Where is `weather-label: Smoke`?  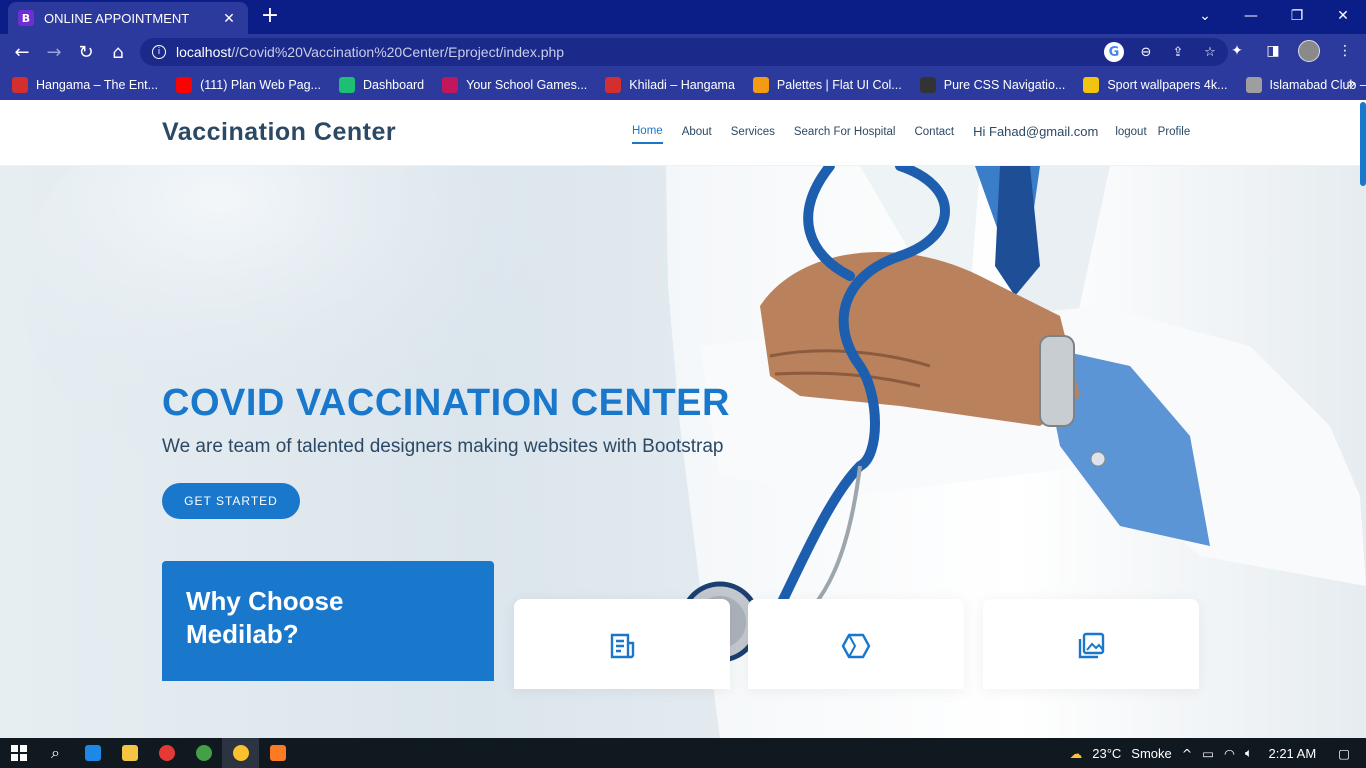 weather-label: Smoke is located at coordinates (1151, 753).